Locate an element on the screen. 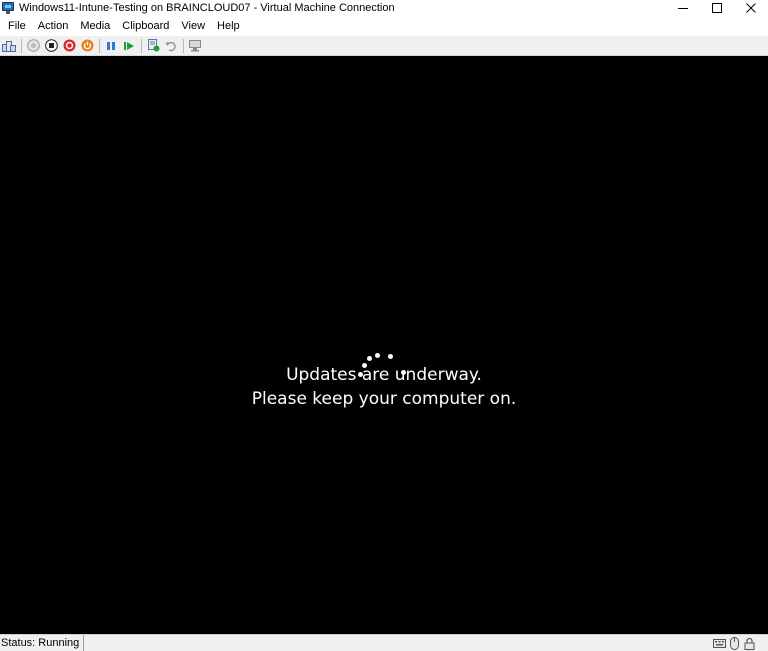 This screenshot has height=651, width=768. minimize-button is located at coordinates (683, 8).